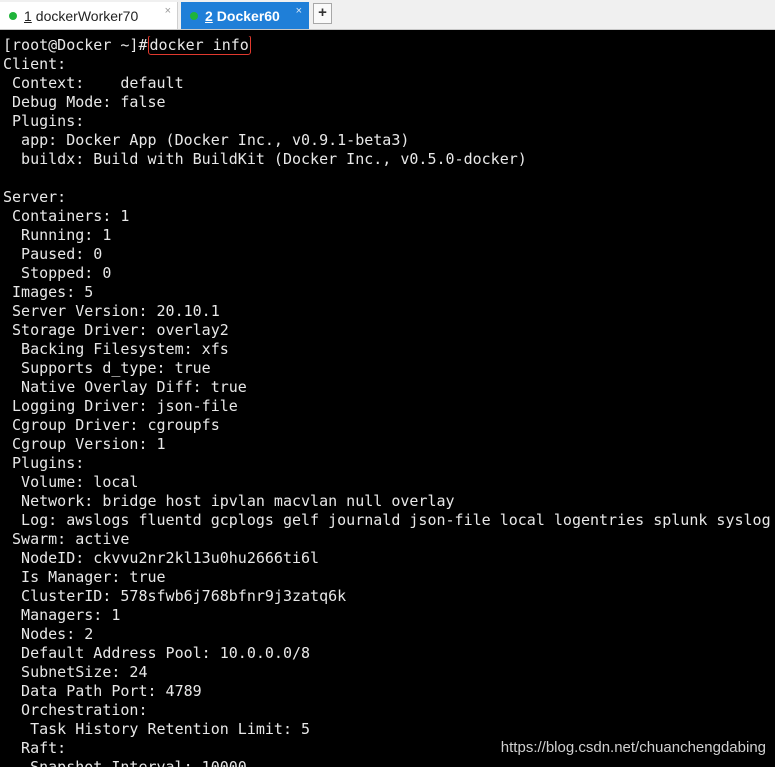  Describe the element at coordinates (199, 45) in the screenshot. I see `typed-command: docker info` at that location.